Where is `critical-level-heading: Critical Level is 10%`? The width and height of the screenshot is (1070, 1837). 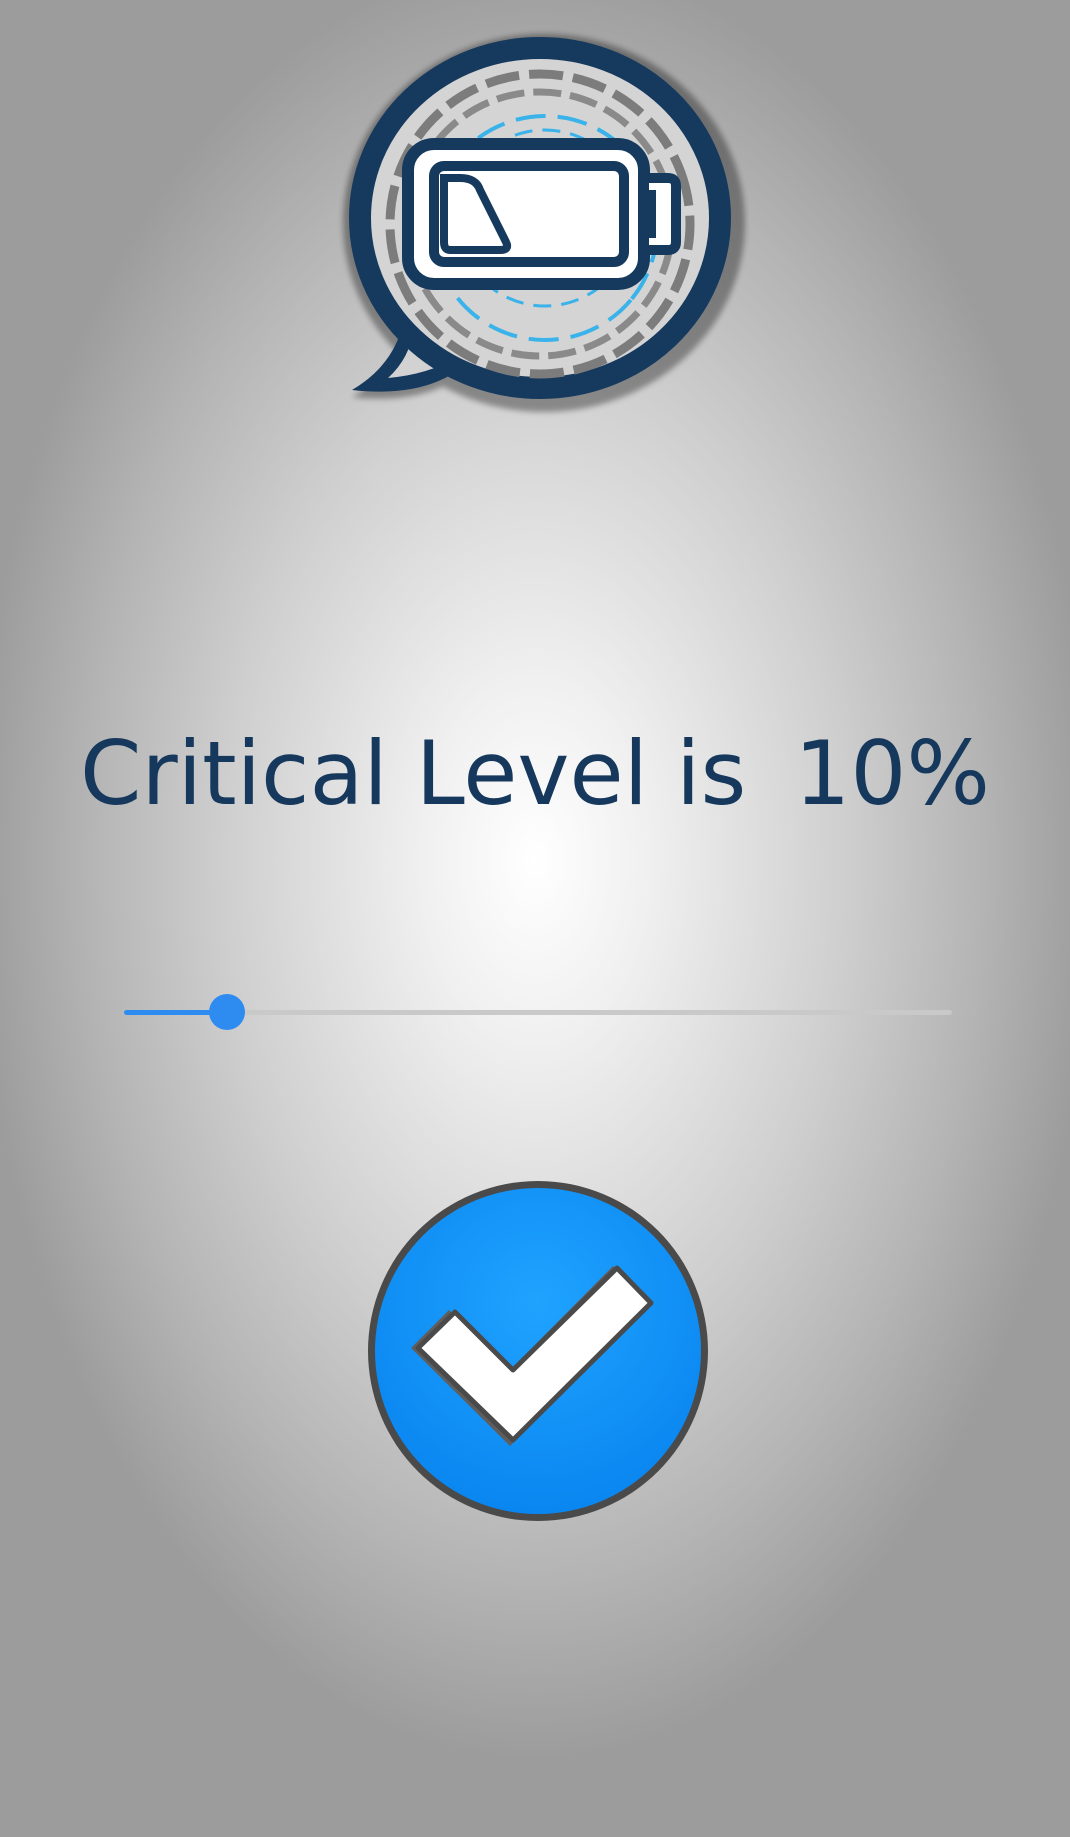 critical-level-heading: Critical Level is 10% is located at coordinates (535, 774).